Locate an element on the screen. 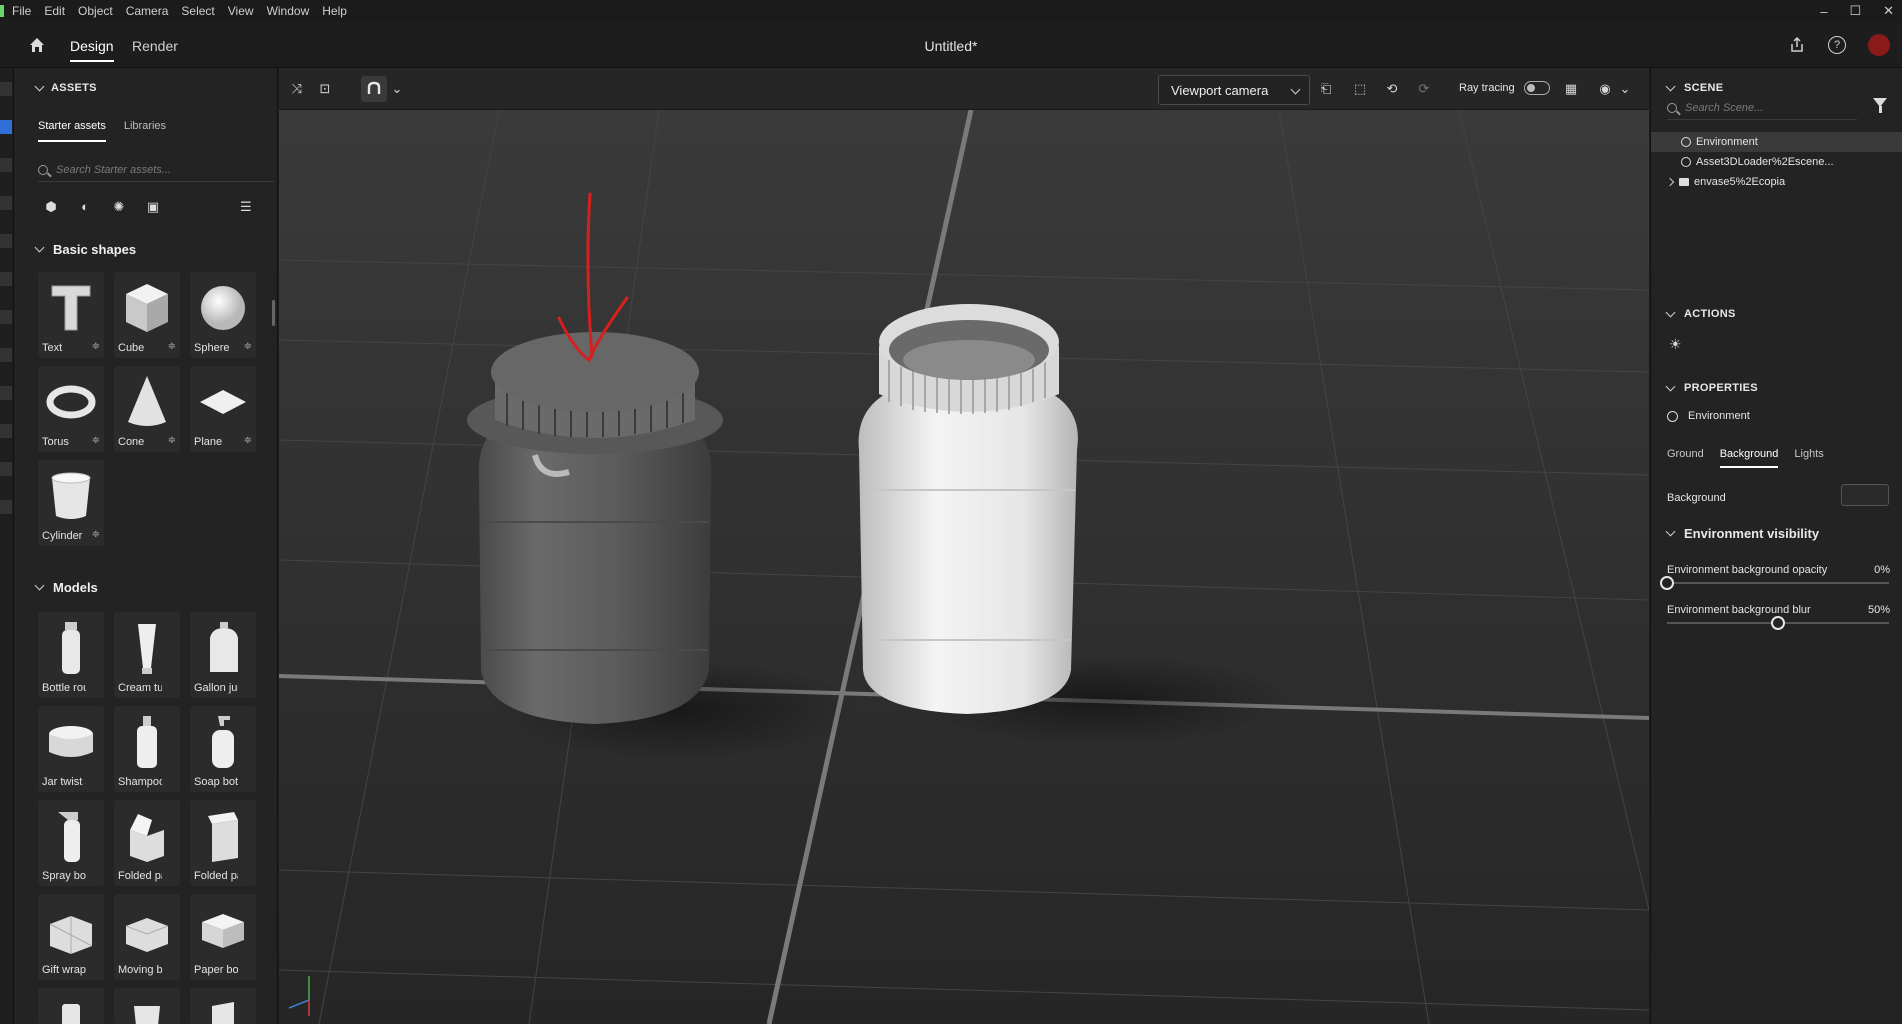 This screenshot has width=1902, height=1024. models-filter-icon: ⬢ is located at coordinates (51, 207).